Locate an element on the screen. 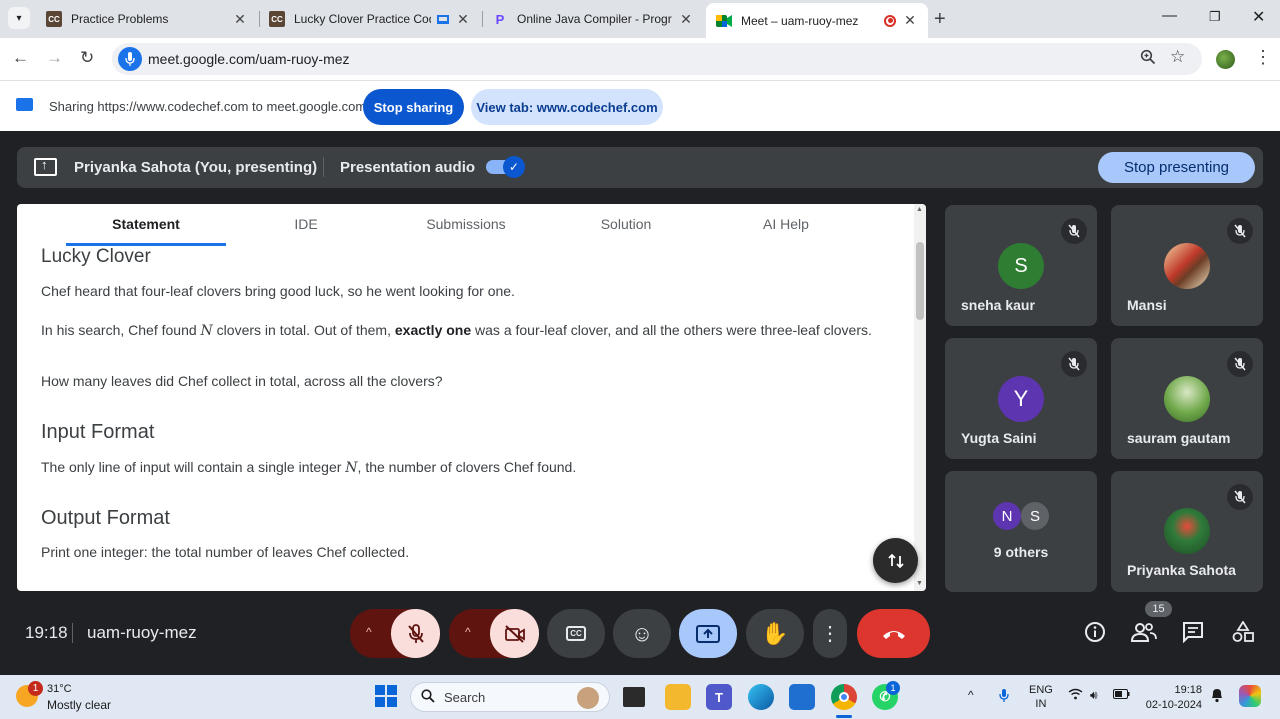  volume-icon: 🔊︎ is located at coordinates (1094, 695).